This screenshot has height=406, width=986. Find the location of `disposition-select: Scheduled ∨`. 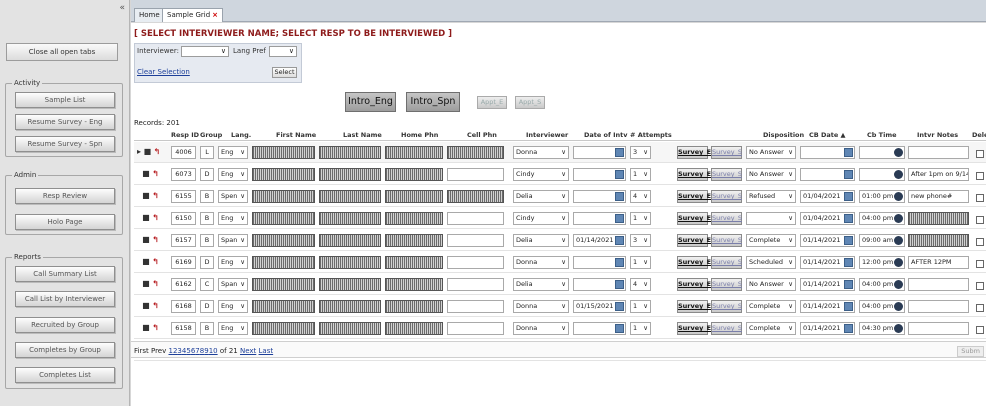

disposition-select: Scheduled ∨ is located at coordinates (771, 262).